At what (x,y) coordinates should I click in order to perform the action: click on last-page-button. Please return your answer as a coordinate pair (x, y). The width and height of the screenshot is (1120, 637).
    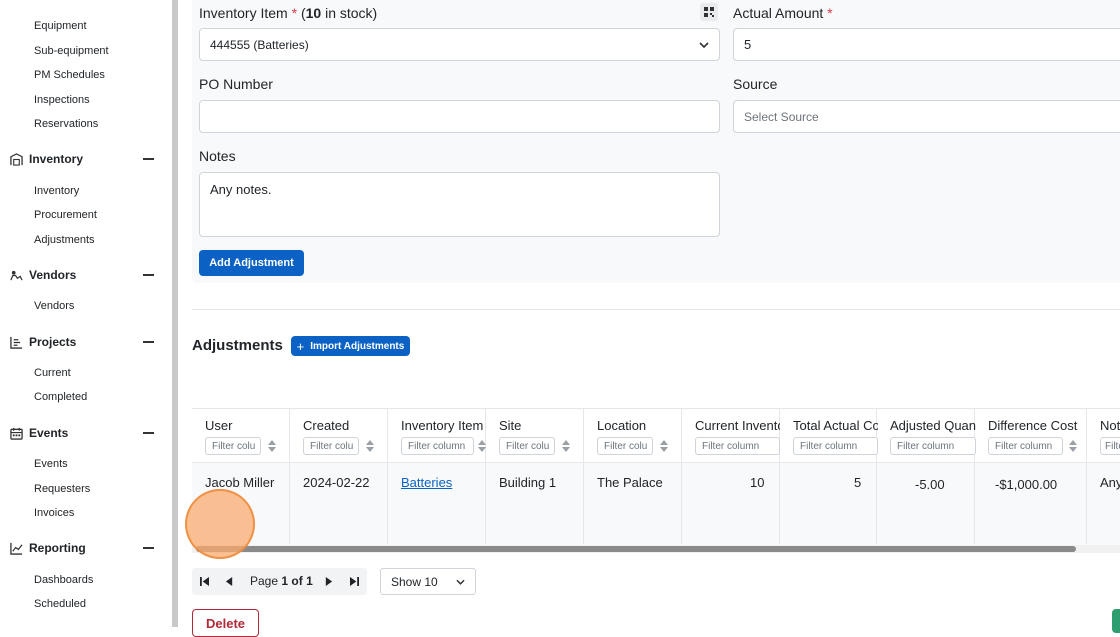
    Looking at the image, I should click on (354, 581).